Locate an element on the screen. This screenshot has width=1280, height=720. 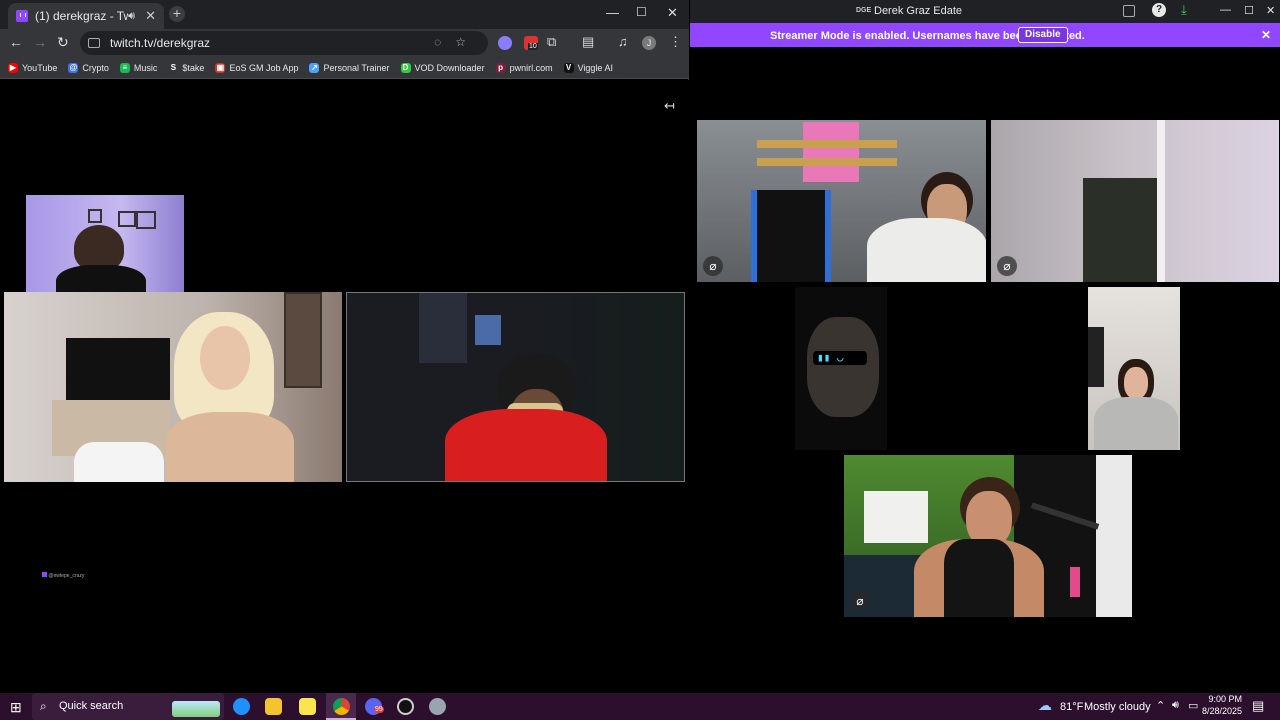
bookmark-item: V Viggle AI is located at coordinates (588, 67).